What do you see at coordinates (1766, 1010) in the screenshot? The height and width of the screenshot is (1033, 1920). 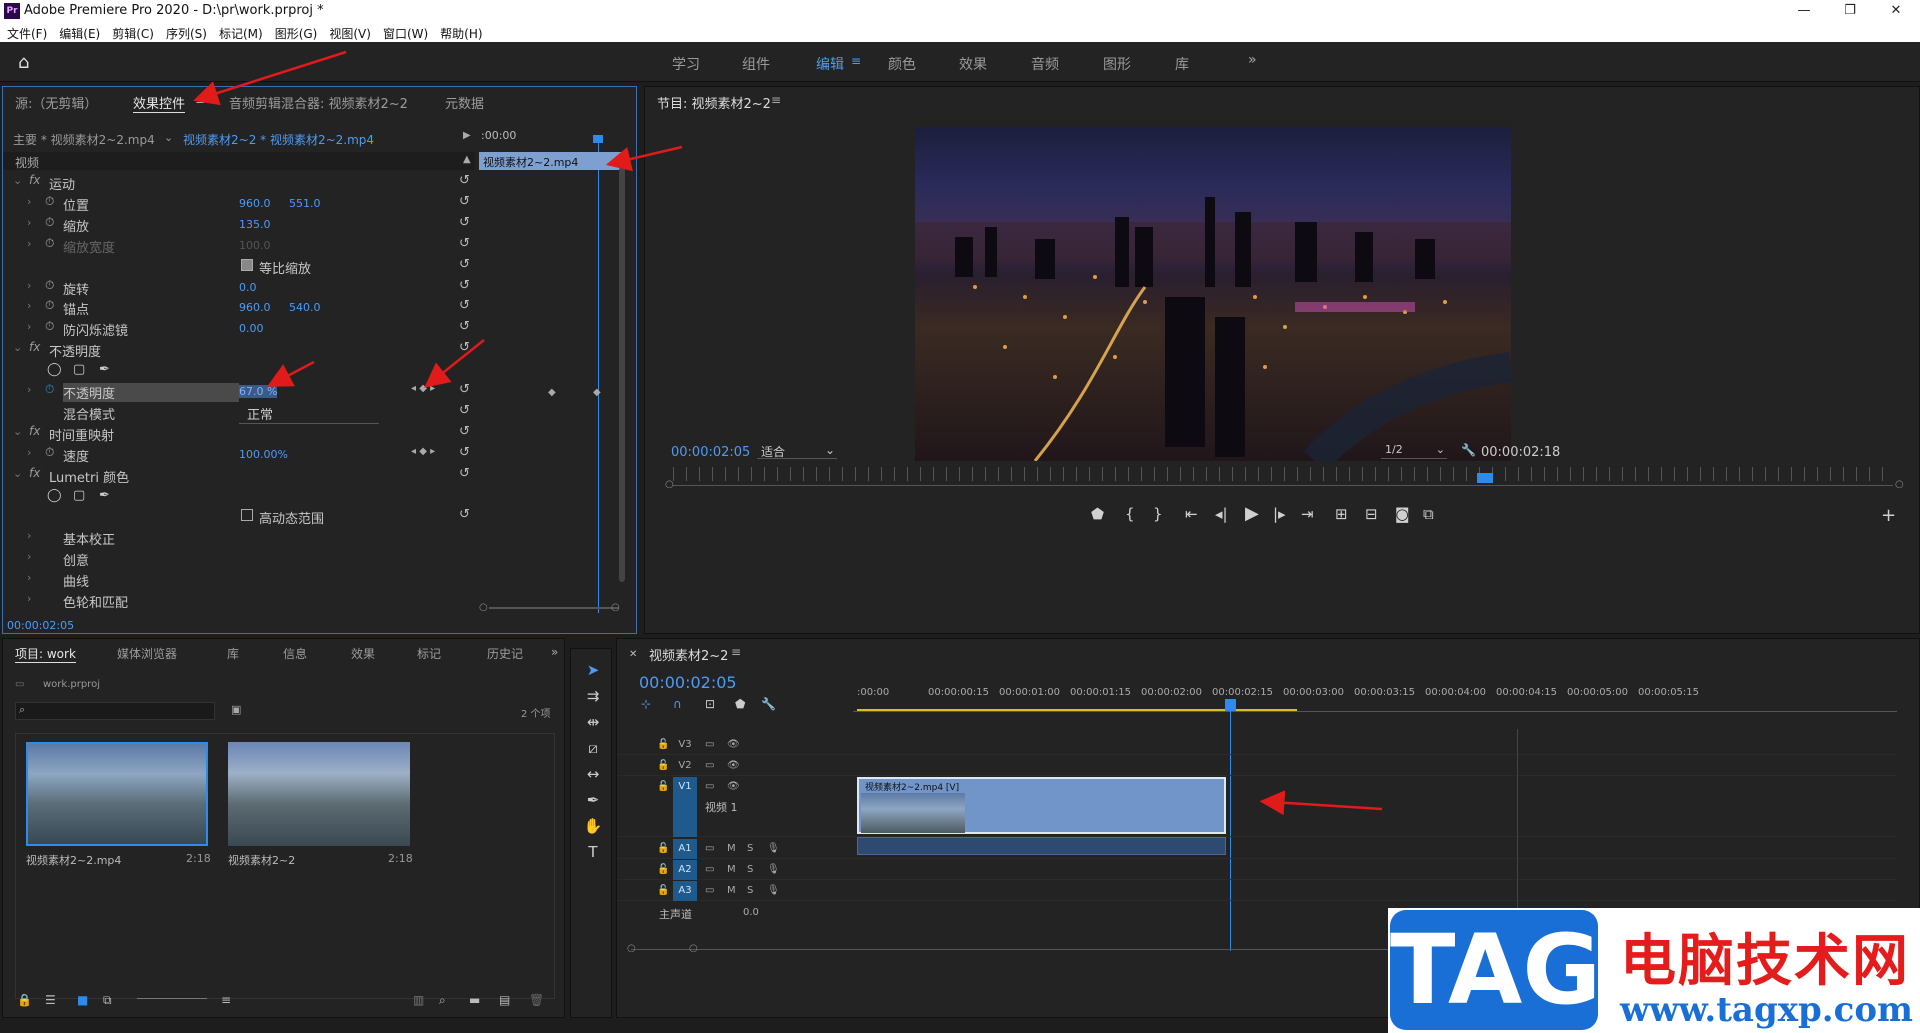 I see `watermark-url: www.tagxp.com` at bounding box center [1766, 1010].